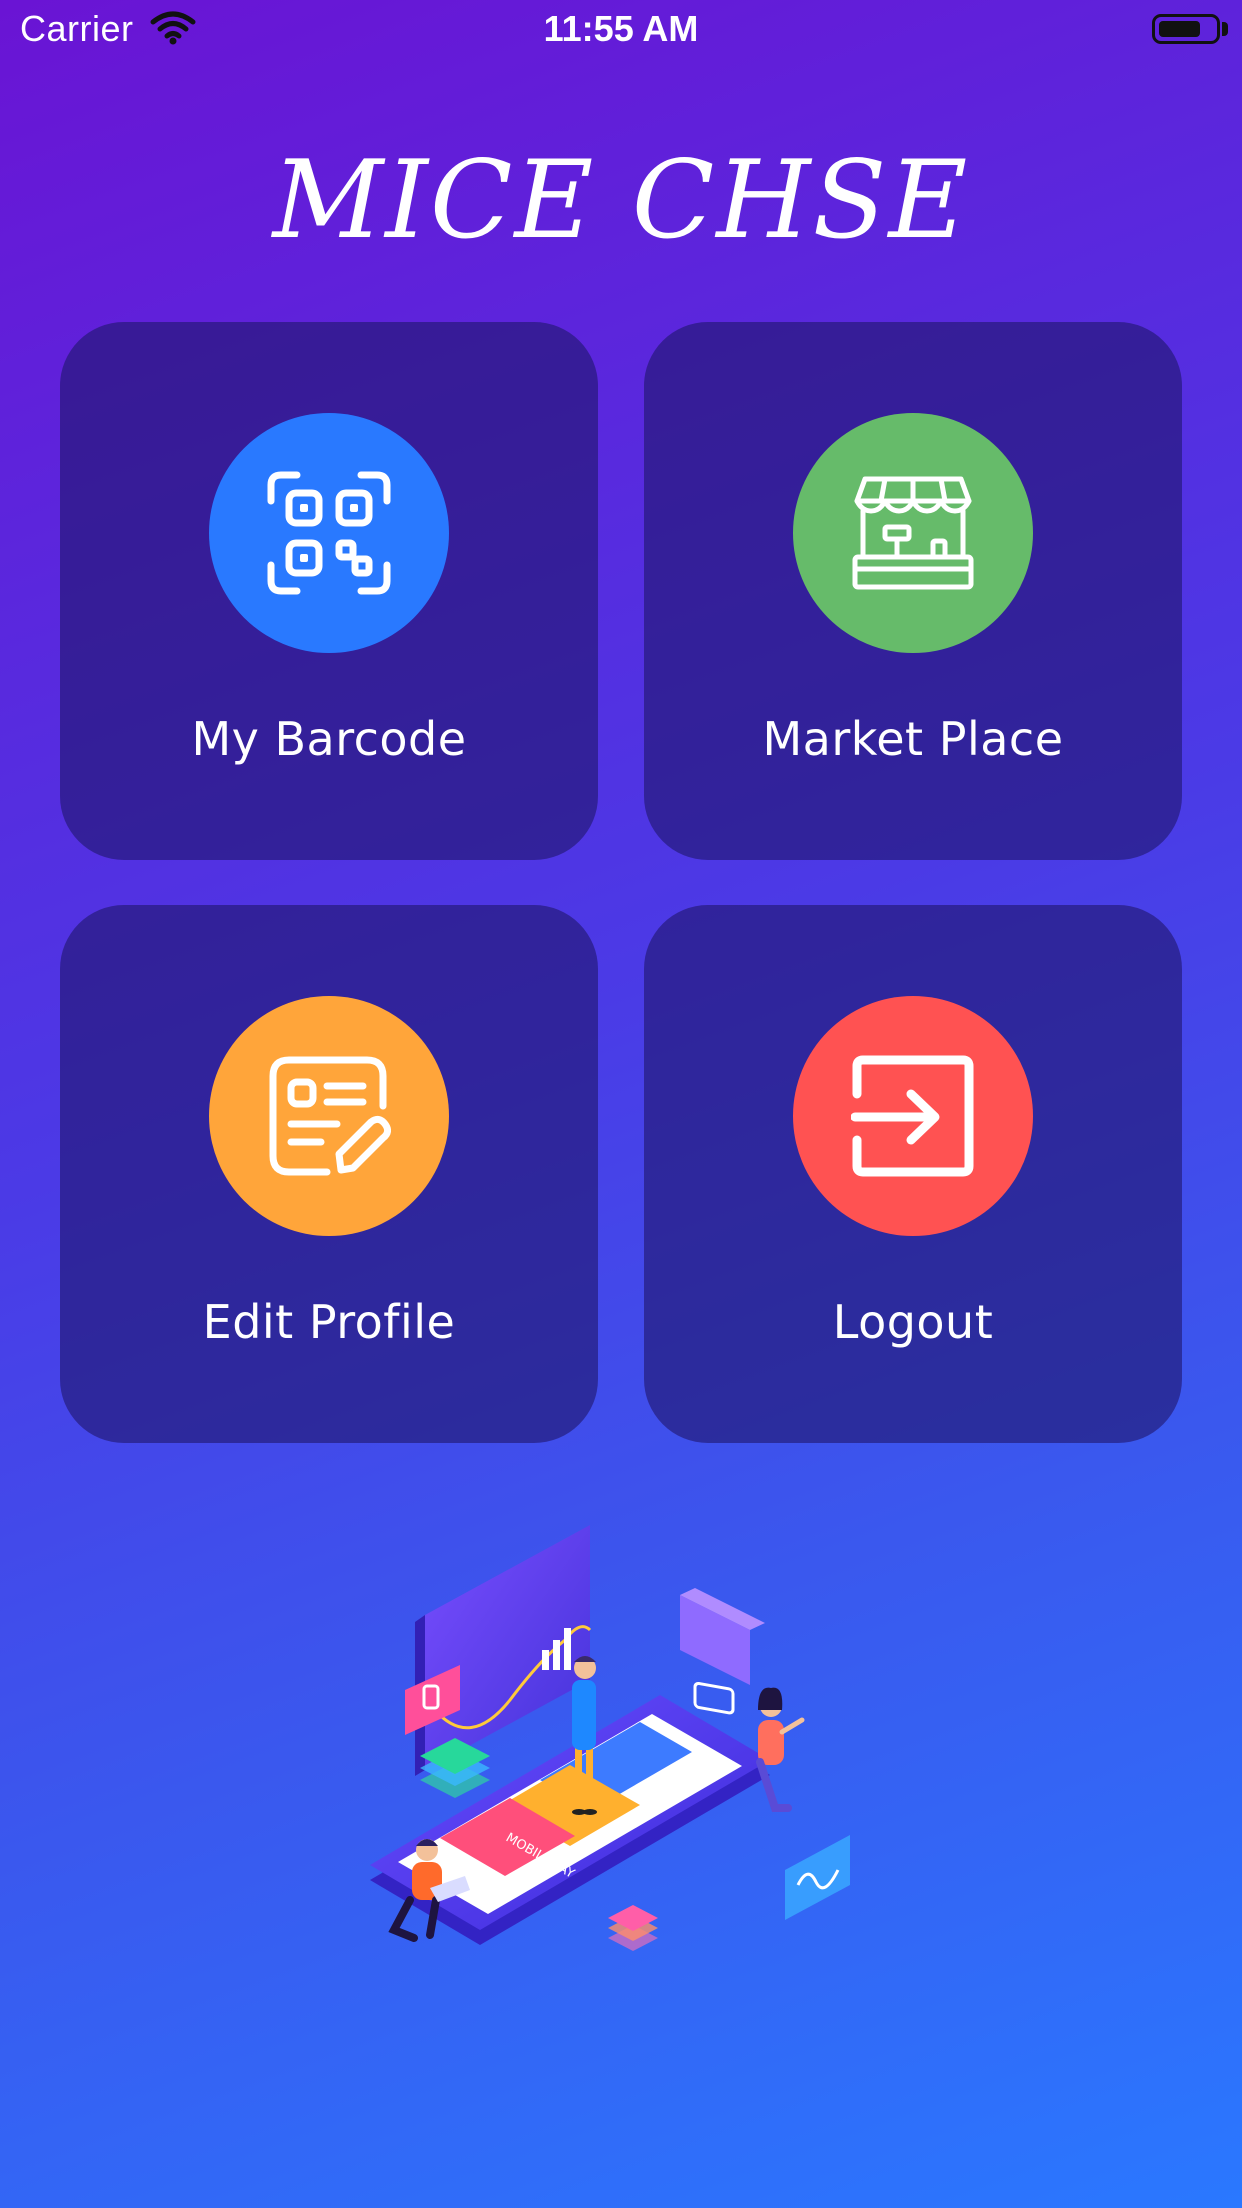 The width and height of the screenshot is (1242, 2208). I want to click on market-place-label: Market Place, so click(913, 739).